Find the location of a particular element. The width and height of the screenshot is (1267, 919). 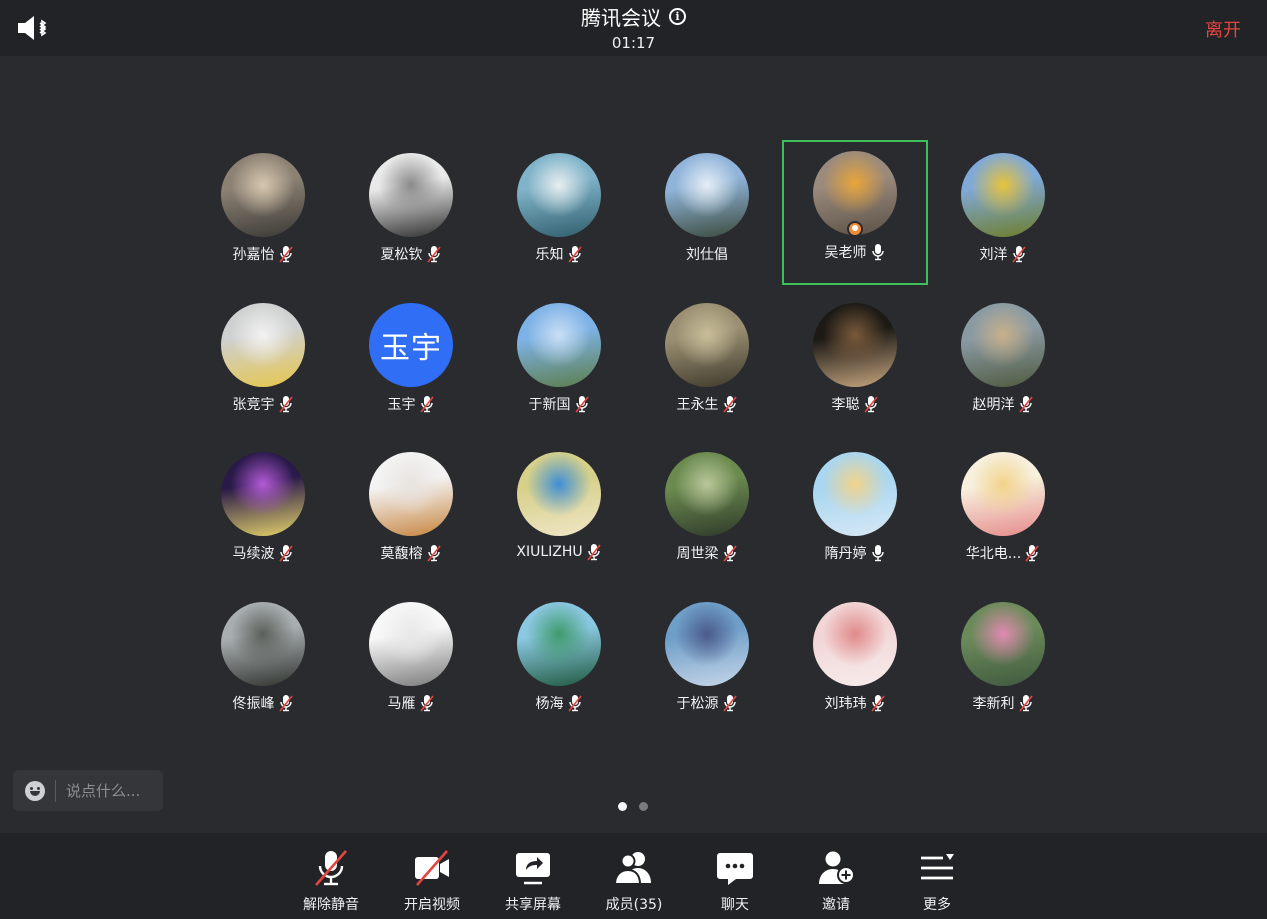

avatar: 玉宇 is located at coordinates (411, 344).